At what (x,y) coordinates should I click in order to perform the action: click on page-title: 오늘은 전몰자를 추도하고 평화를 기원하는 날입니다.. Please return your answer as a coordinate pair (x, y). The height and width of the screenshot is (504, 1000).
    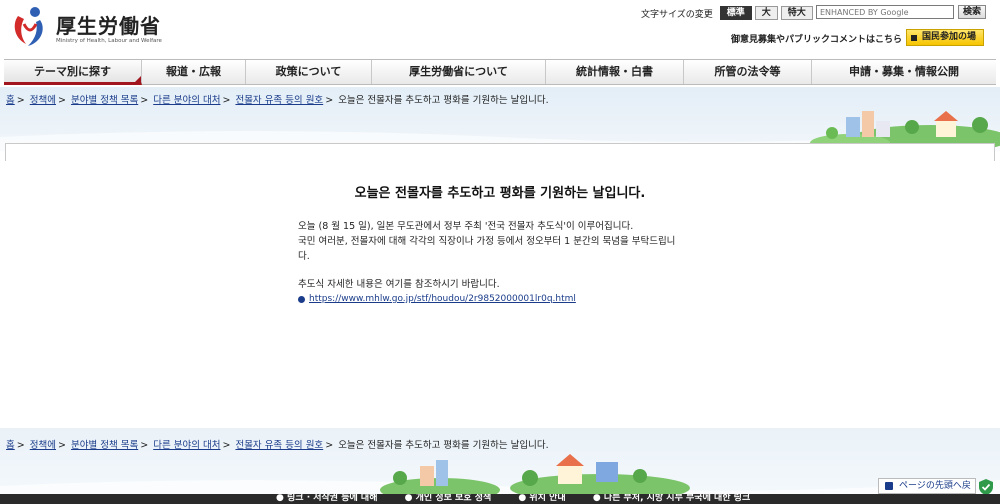
    Looking at the image, I should click on (500, 193).